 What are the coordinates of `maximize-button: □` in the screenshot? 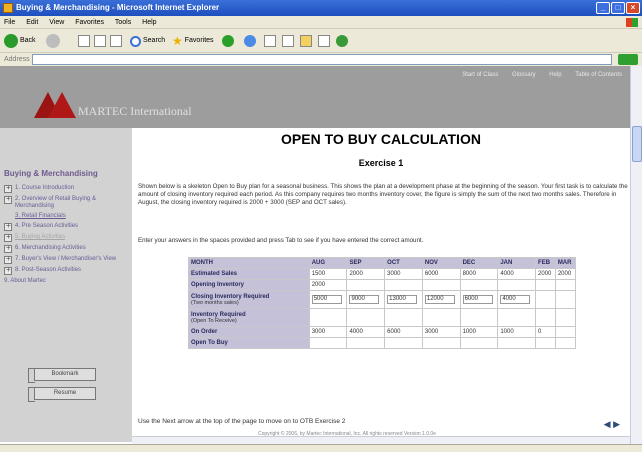 It's located at (618, 8).